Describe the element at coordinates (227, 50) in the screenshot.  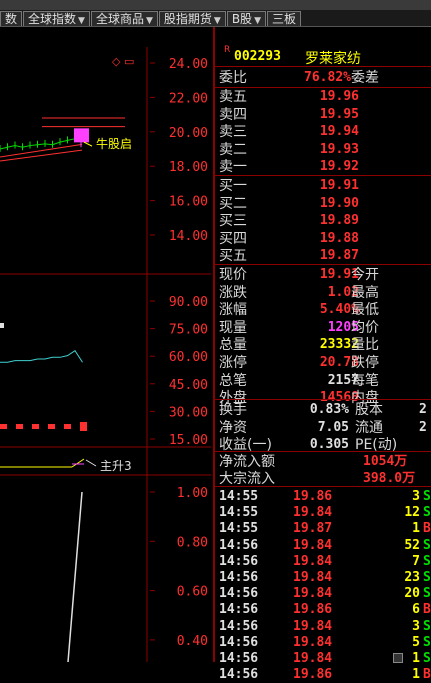
I see `financing-flag: R` at that location.